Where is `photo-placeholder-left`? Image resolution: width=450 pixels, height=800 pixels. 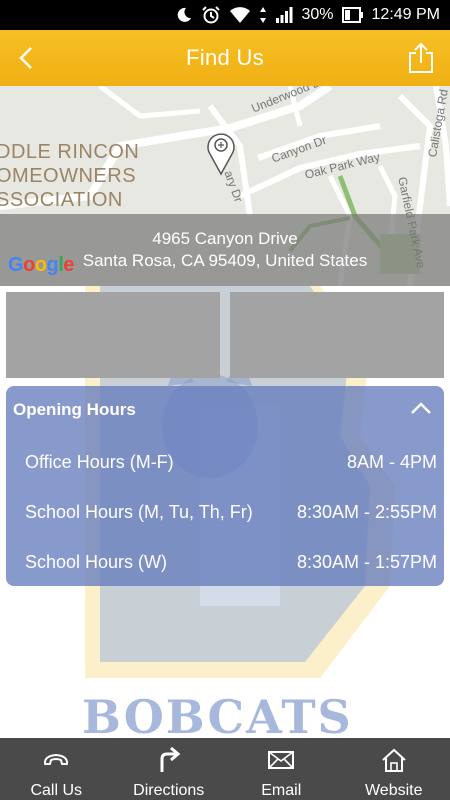
photo-placeholder-left is located at coordinates (113, 335).